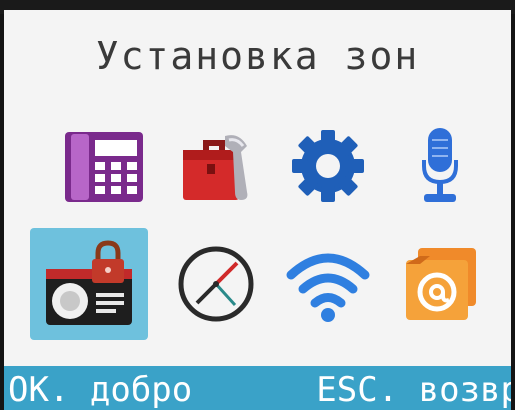 The height and width of the screenshot is (410, 515). I want to click on radio-lock-icon, so click(89, 284).